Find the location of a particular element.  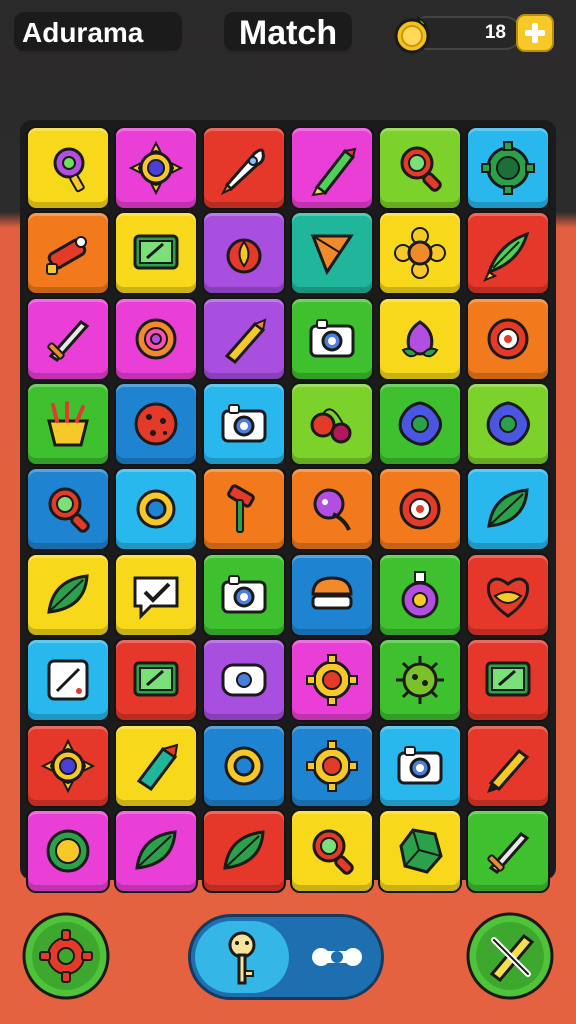

game-title-center: Match is located at coordinates (288, 33).